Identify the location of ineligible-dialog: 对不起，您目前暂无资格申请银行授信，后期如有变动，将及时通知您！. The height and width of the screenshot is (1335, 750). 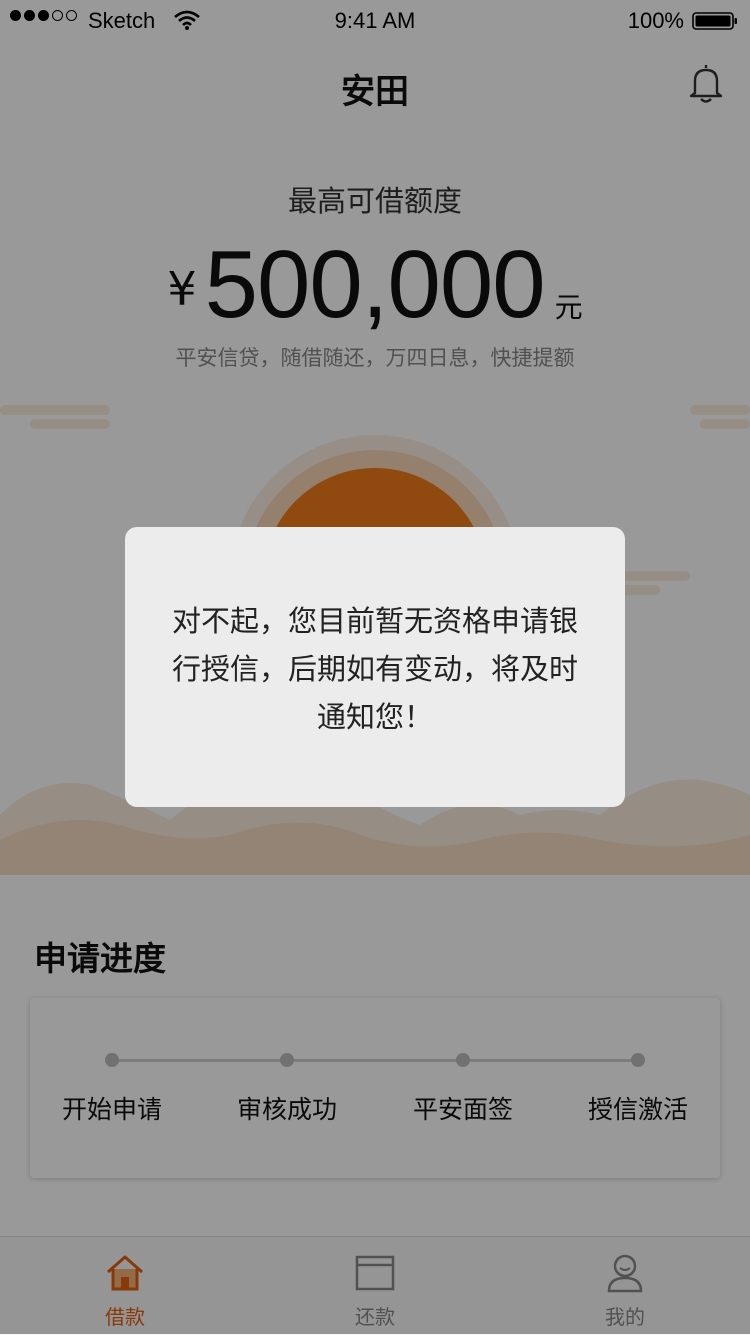
(375, 667).